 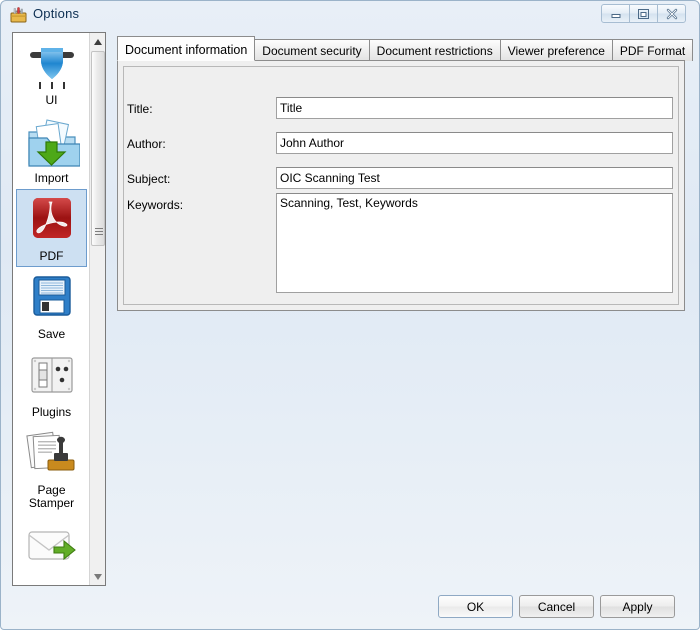 I want to click on sidebar-item-save: Save, so click(x=51, y=306).